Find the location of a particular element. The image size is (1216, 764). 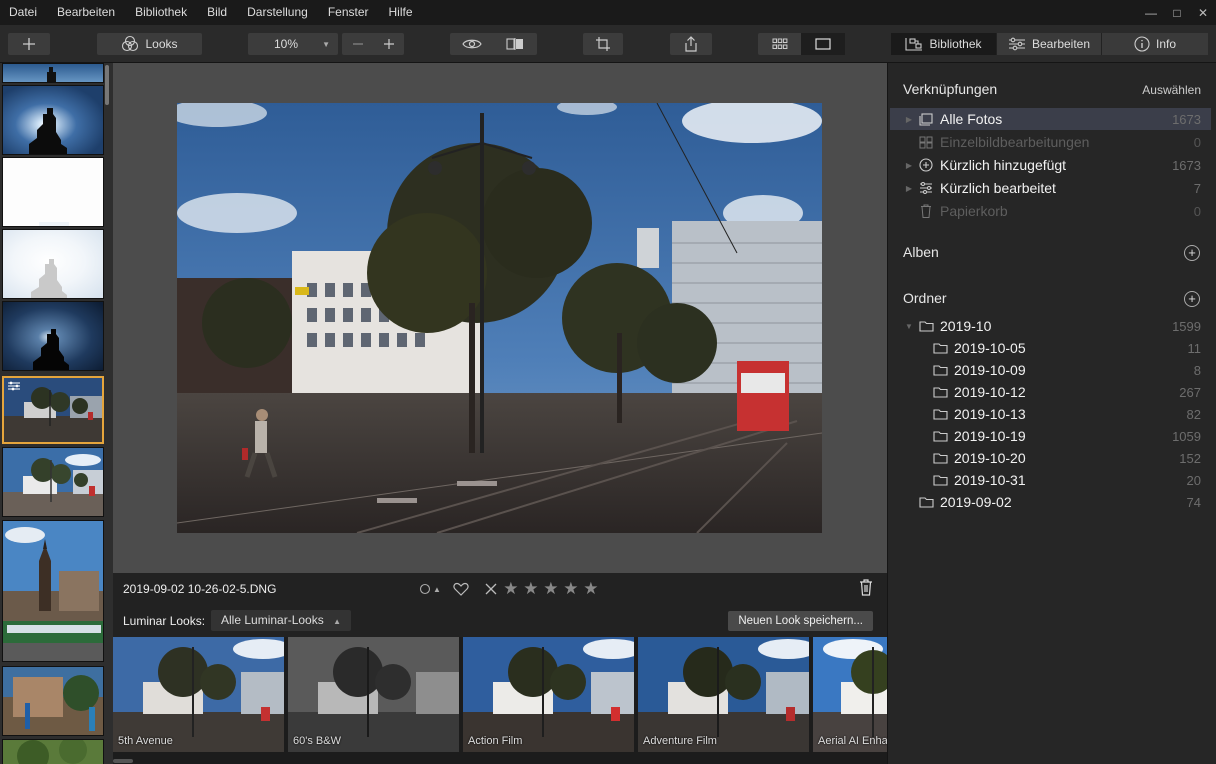

shortcut-kuerzlich-bearbeitet: ▶ Kürzlich bearbeitet 7 is located at coordinates (1050, 188).